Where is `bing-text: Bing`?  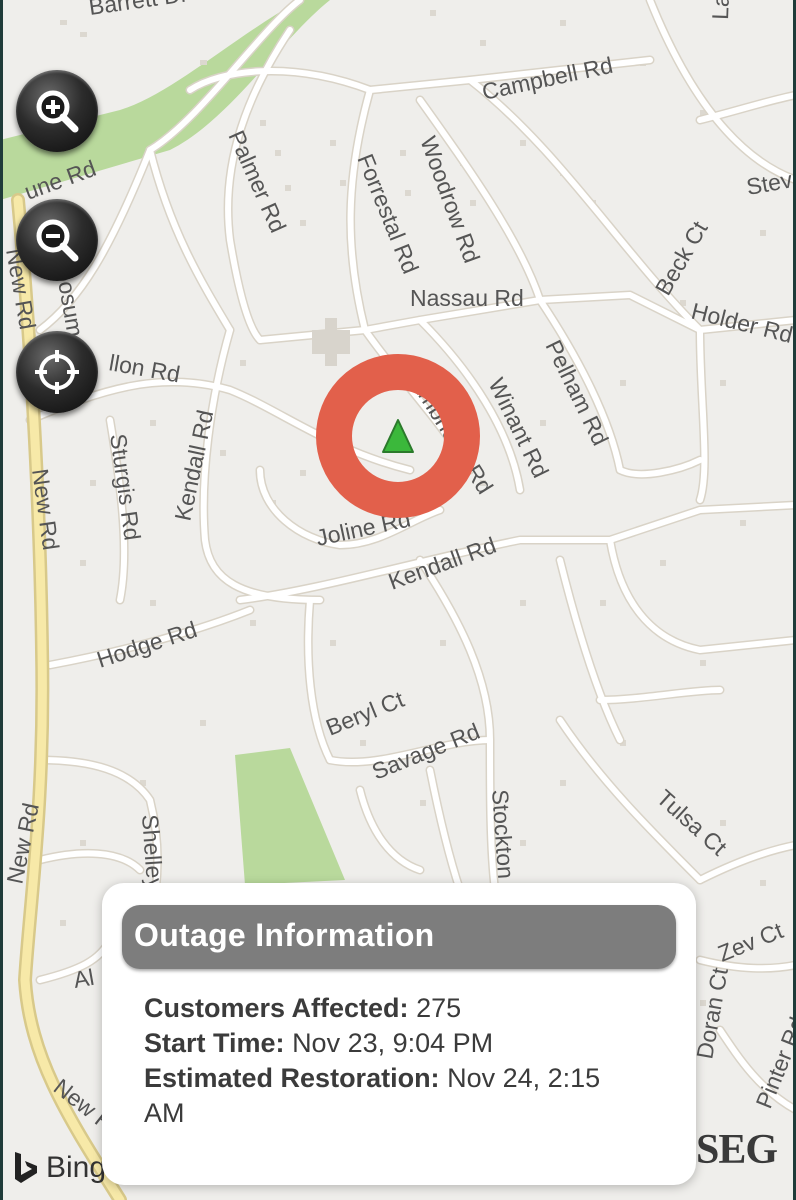 bing-text: Bing is located at coordinates (76, 1167).